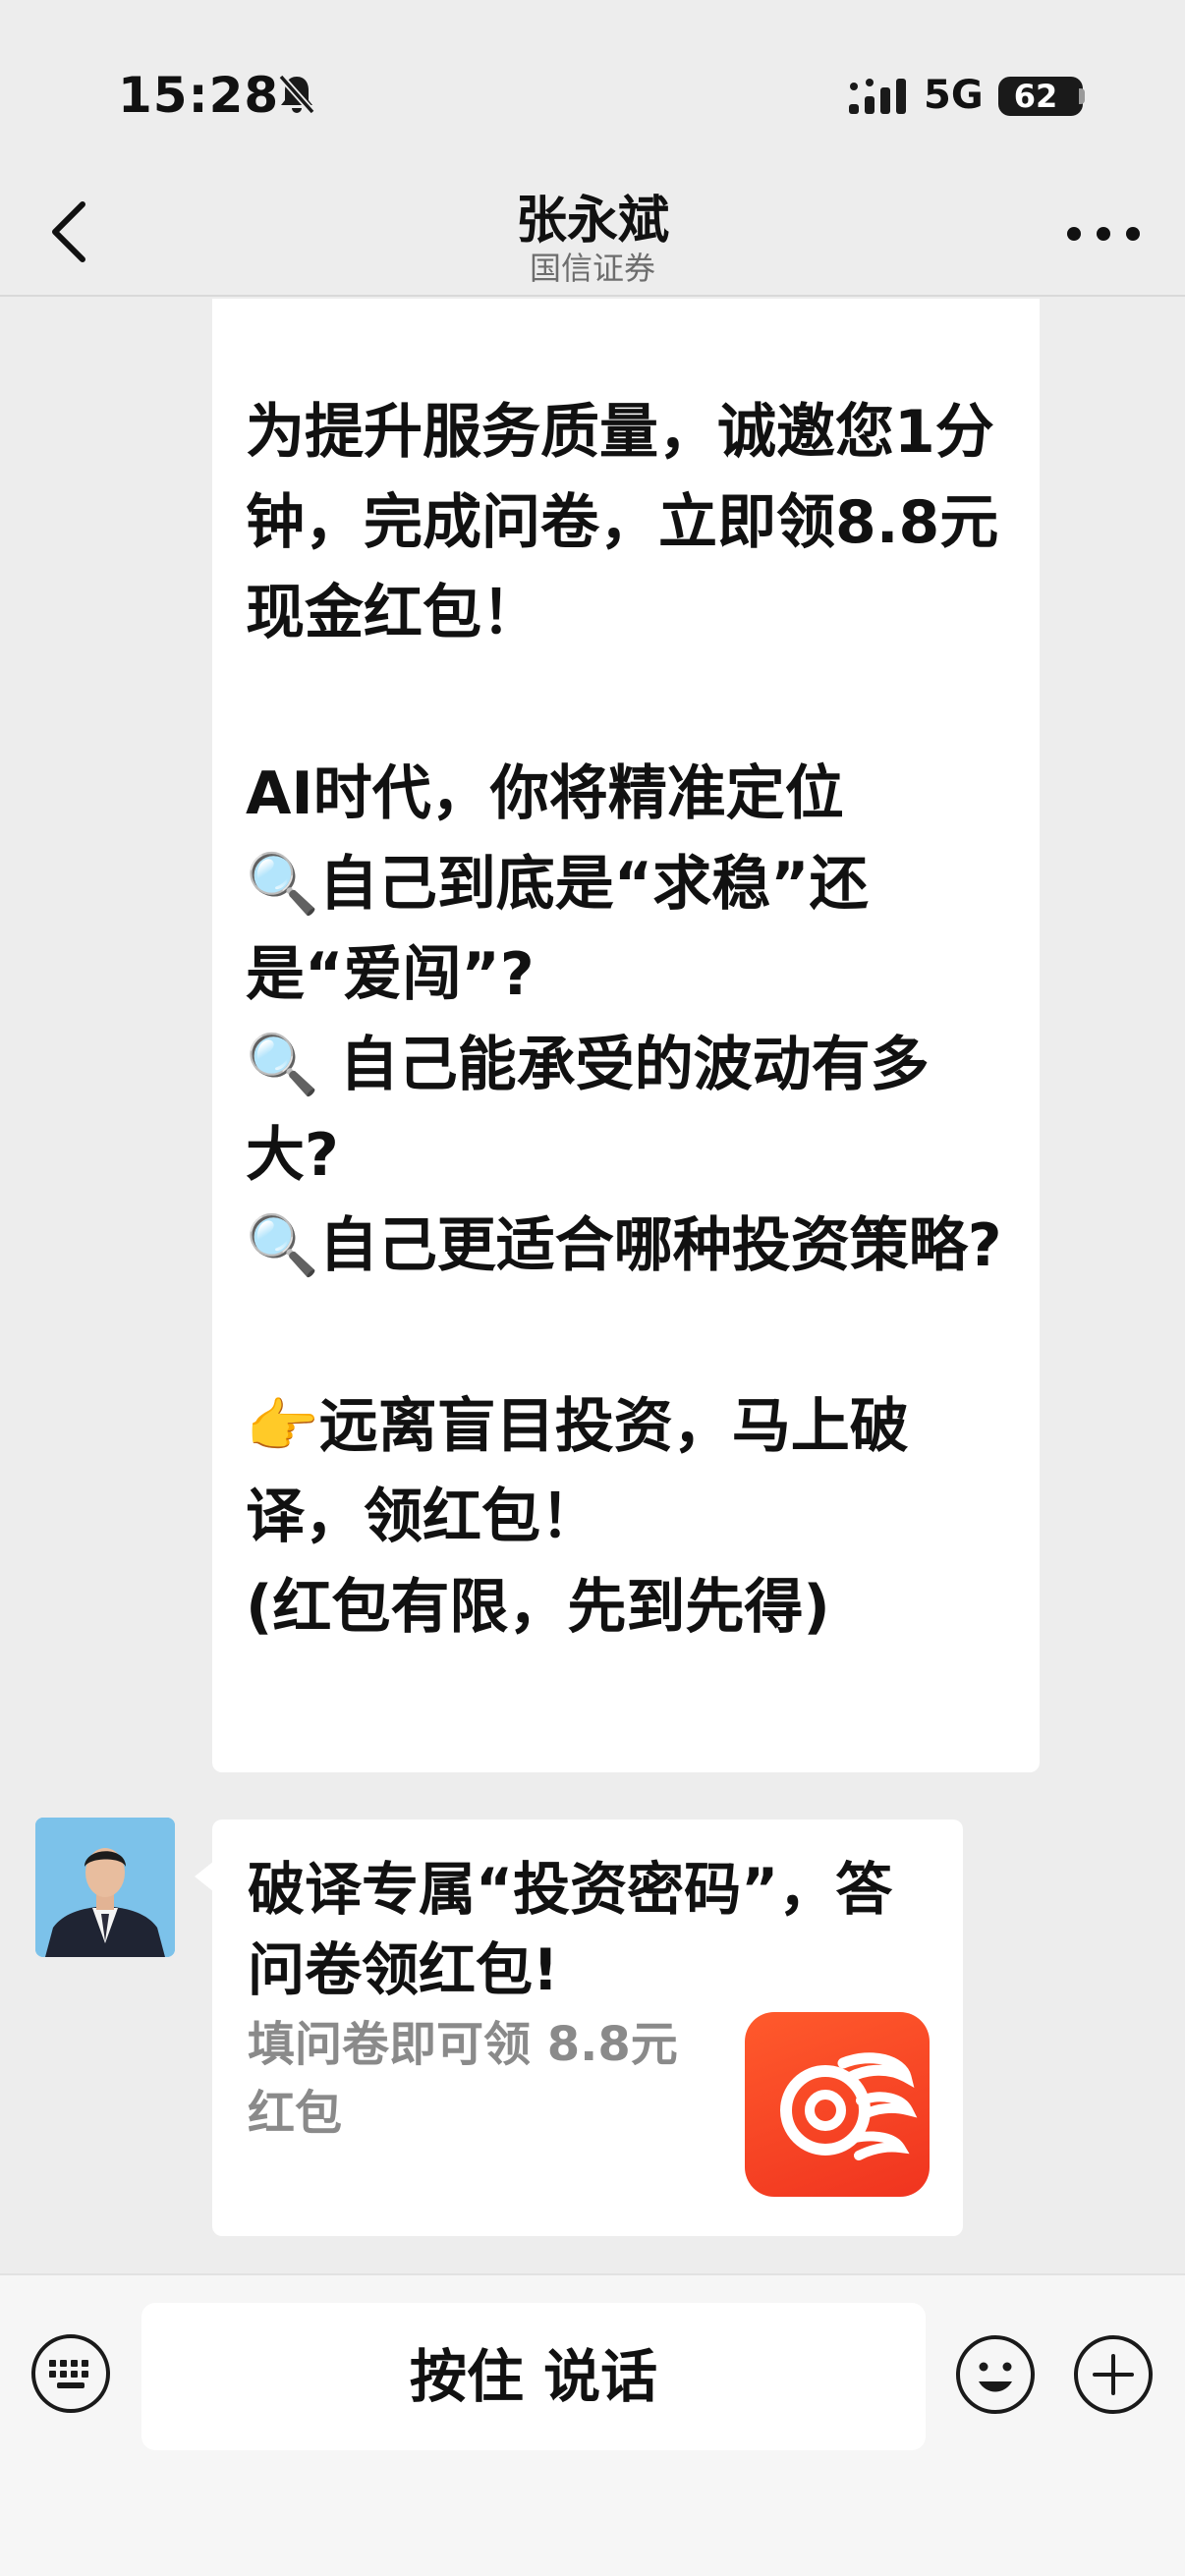 The image size is (1185, 2576). I want to click on status-time: 15:28, so click(199, 95).